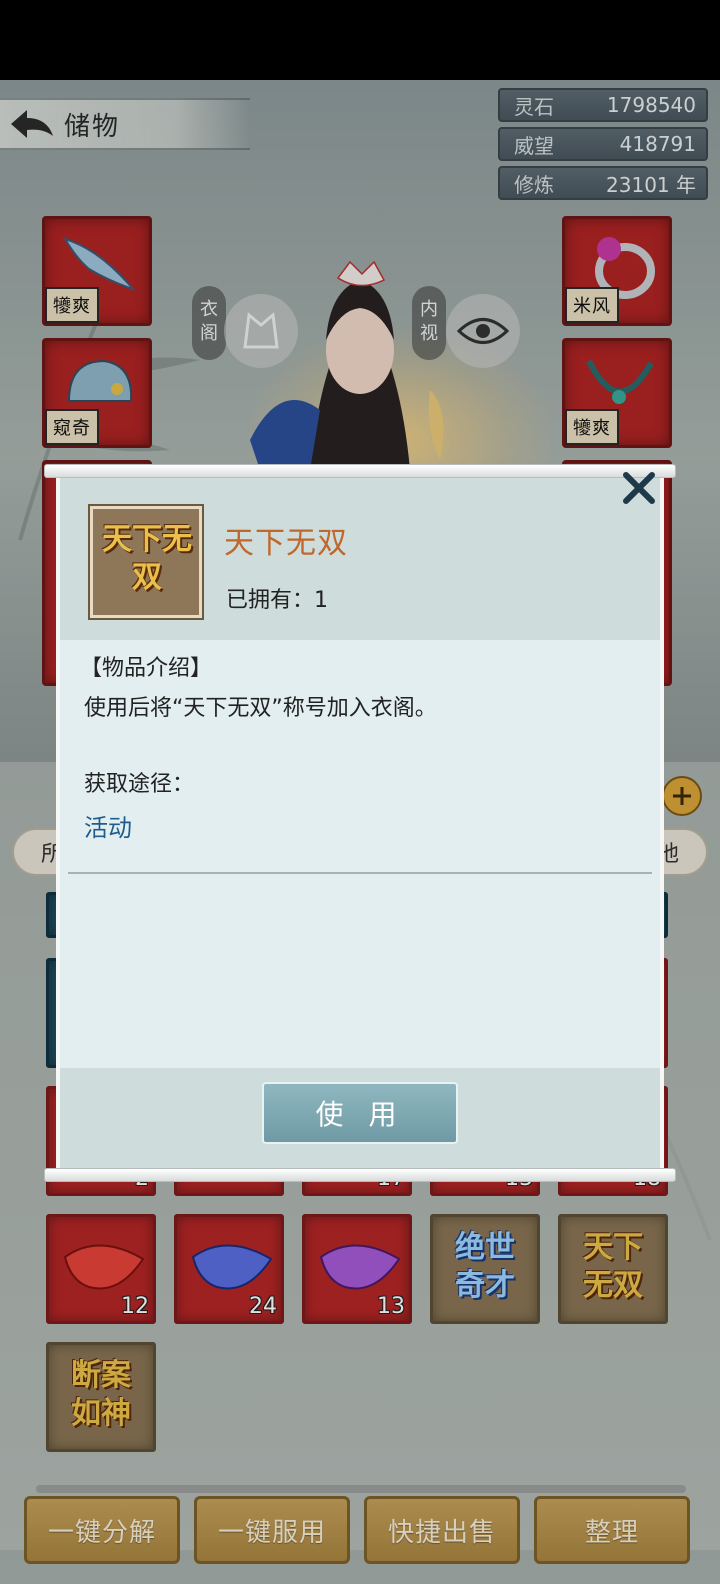 The height and width of the screenshot is (1584, 720). What do you see at coordinates (108, 825) in the screenshot?
I see `source-link: 活动` at bounding box center [108, 825].